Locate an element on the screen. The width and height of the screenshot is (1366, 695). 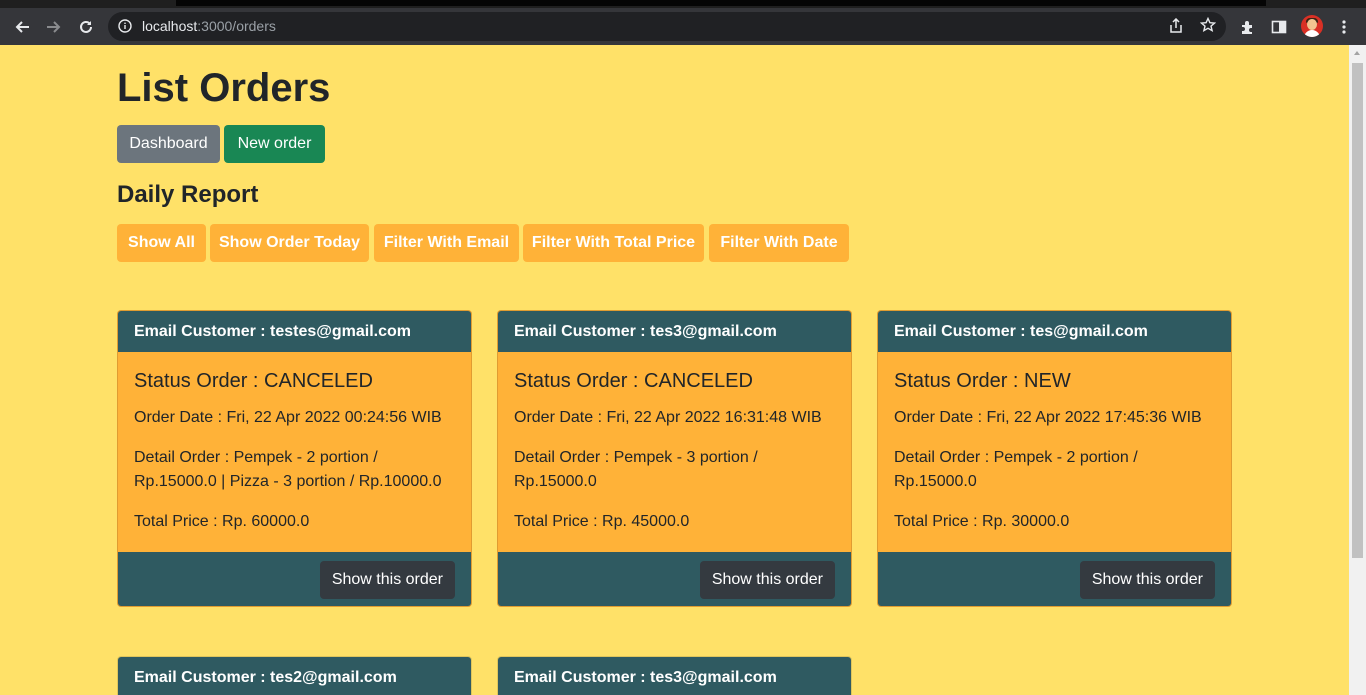
url-host: localhost is located at coordinates (170, 26).